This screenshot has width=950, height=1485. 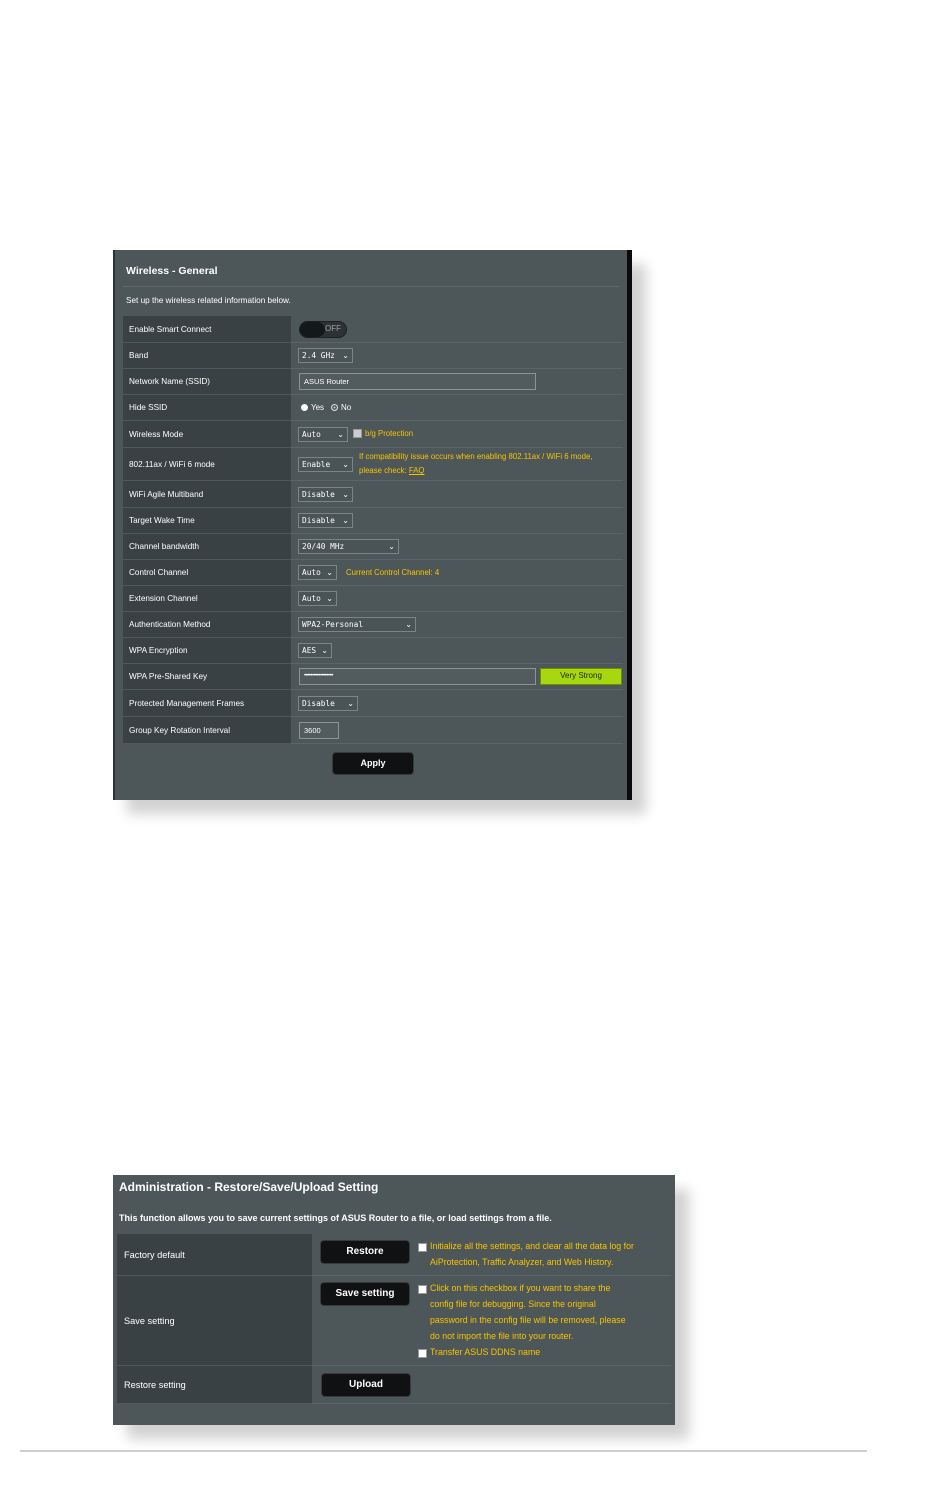 I want to click on row-wireless-mode: Wireless Mode Auto ⌄ b/g Protection, so click(x=373, y=434).